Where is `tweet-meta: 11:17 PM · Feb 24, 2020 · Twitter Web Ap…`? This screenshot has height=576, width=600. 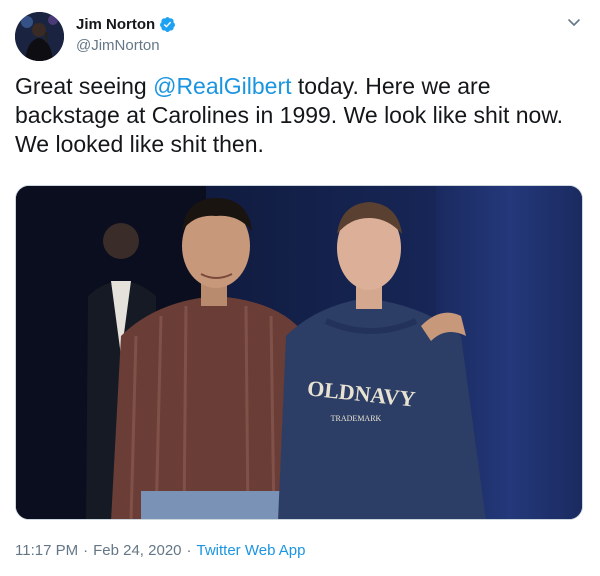 tweet-meta: 11:17 PM · Feb 24, 2020 · Twitter Web Ap… is located at coordinates (160, 550).